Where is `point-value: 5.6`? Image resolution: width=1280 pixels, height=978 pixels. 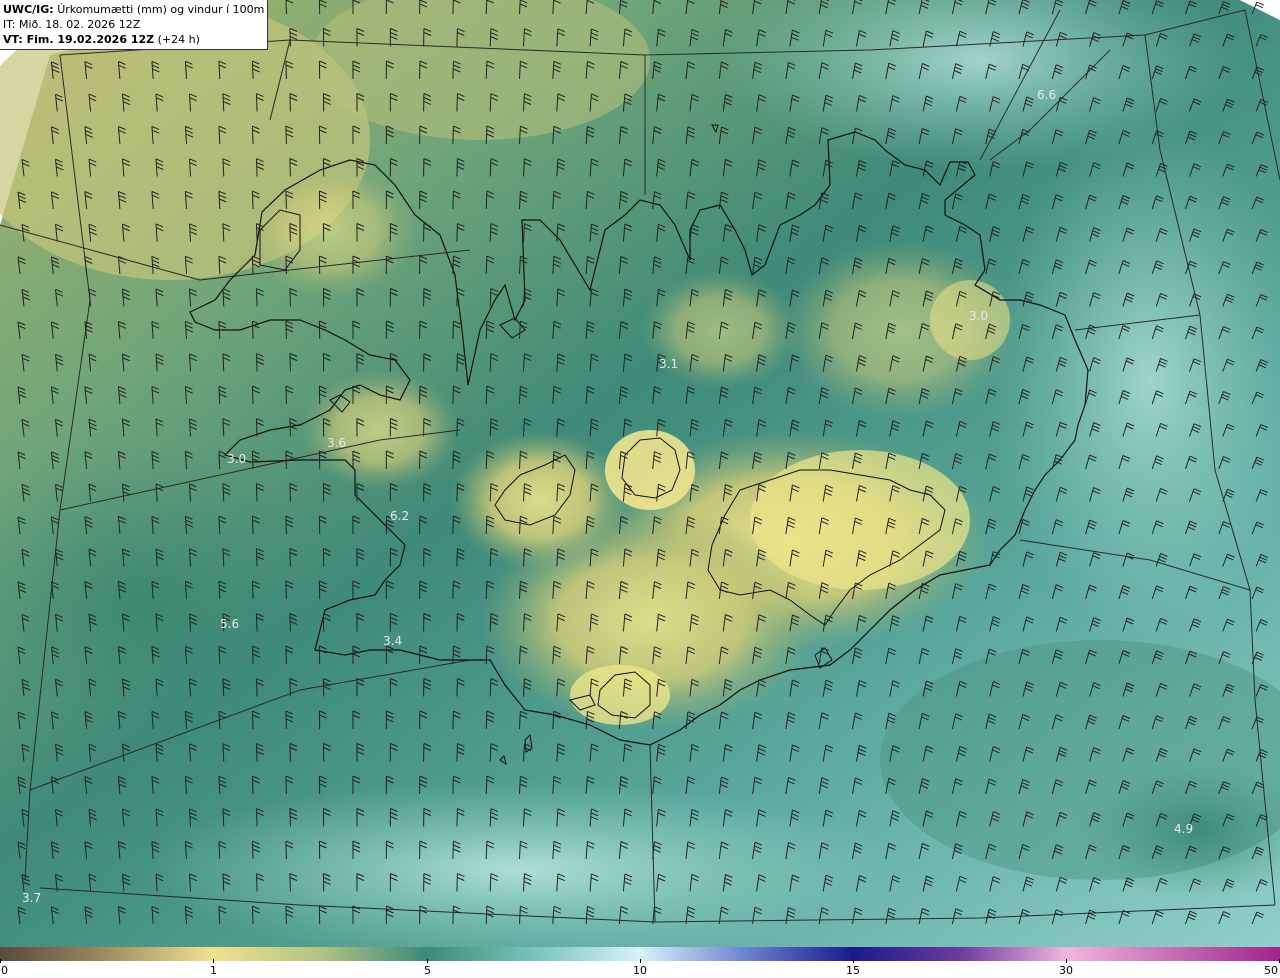 point-value: 5.6 is located at coordinates (229, 624).